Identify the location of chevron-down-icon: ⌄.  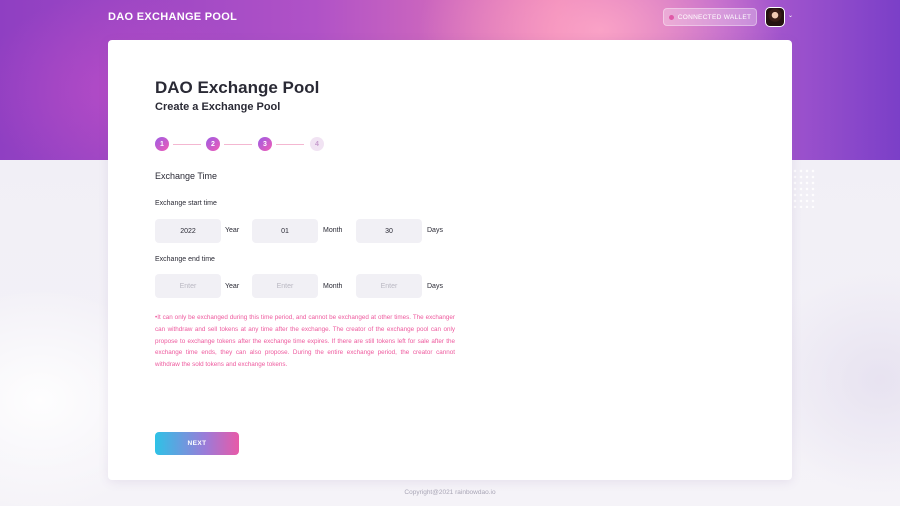
(790, 15).